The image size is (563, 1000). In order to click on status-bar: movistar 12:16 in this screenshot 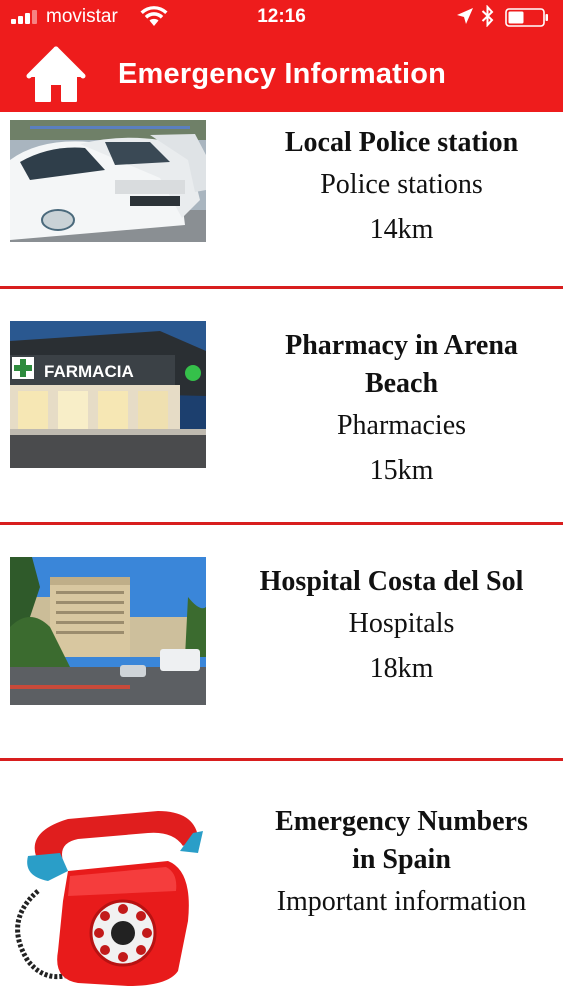, I will do `click(281, 18)`.